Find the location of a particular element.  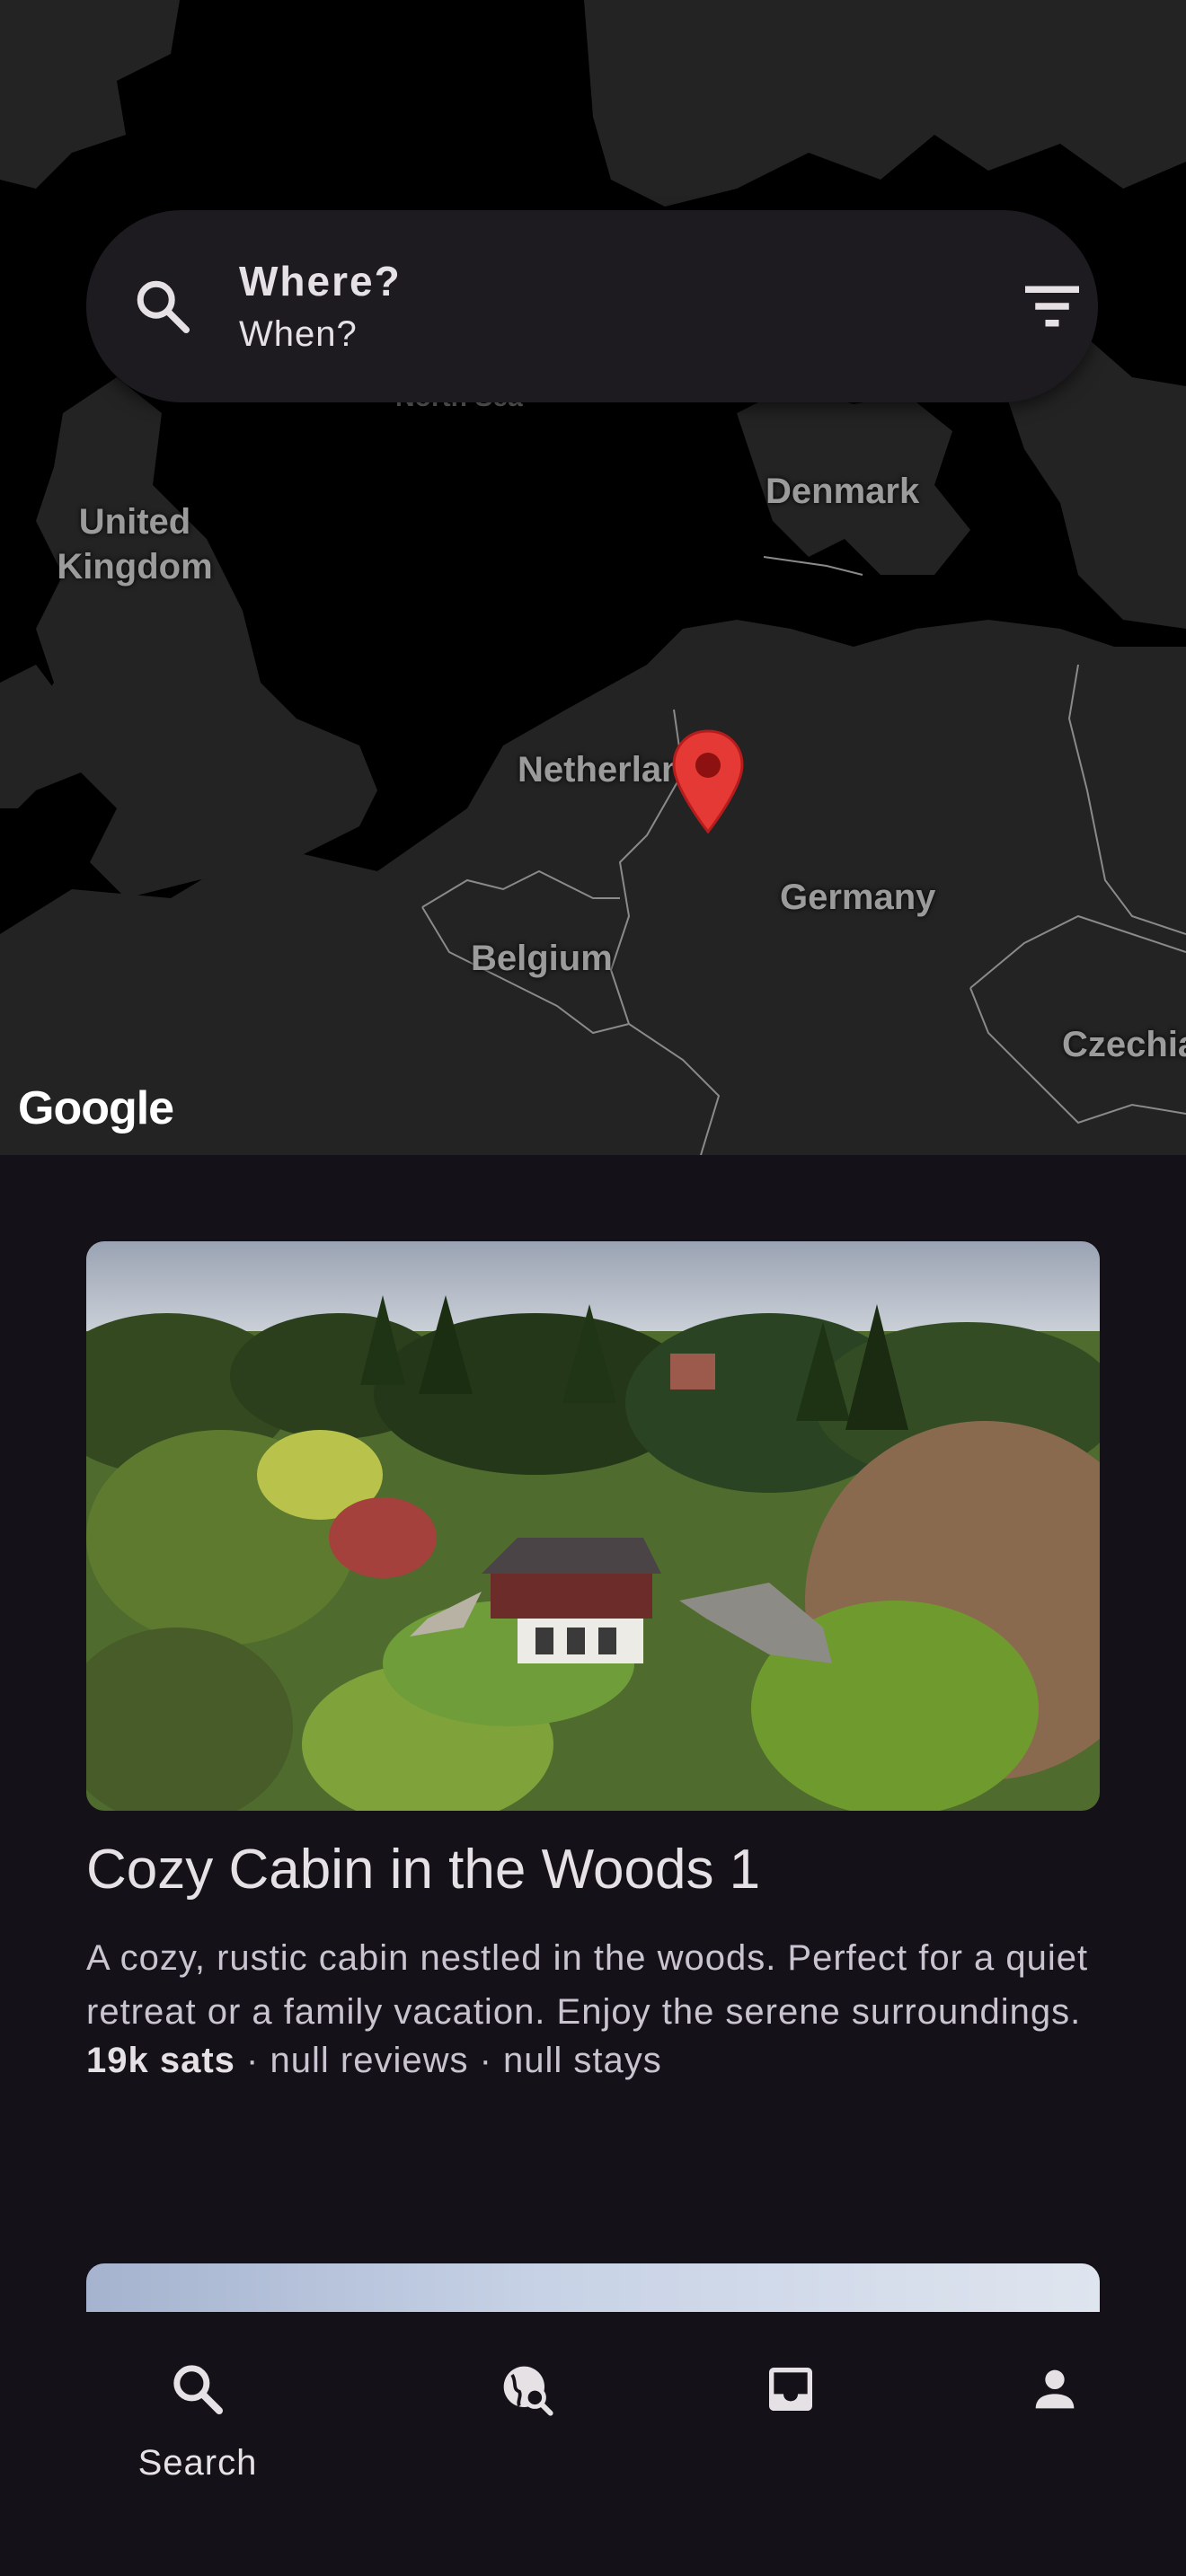

bottom-navigation: Search is located at coordinates (593, 2444).